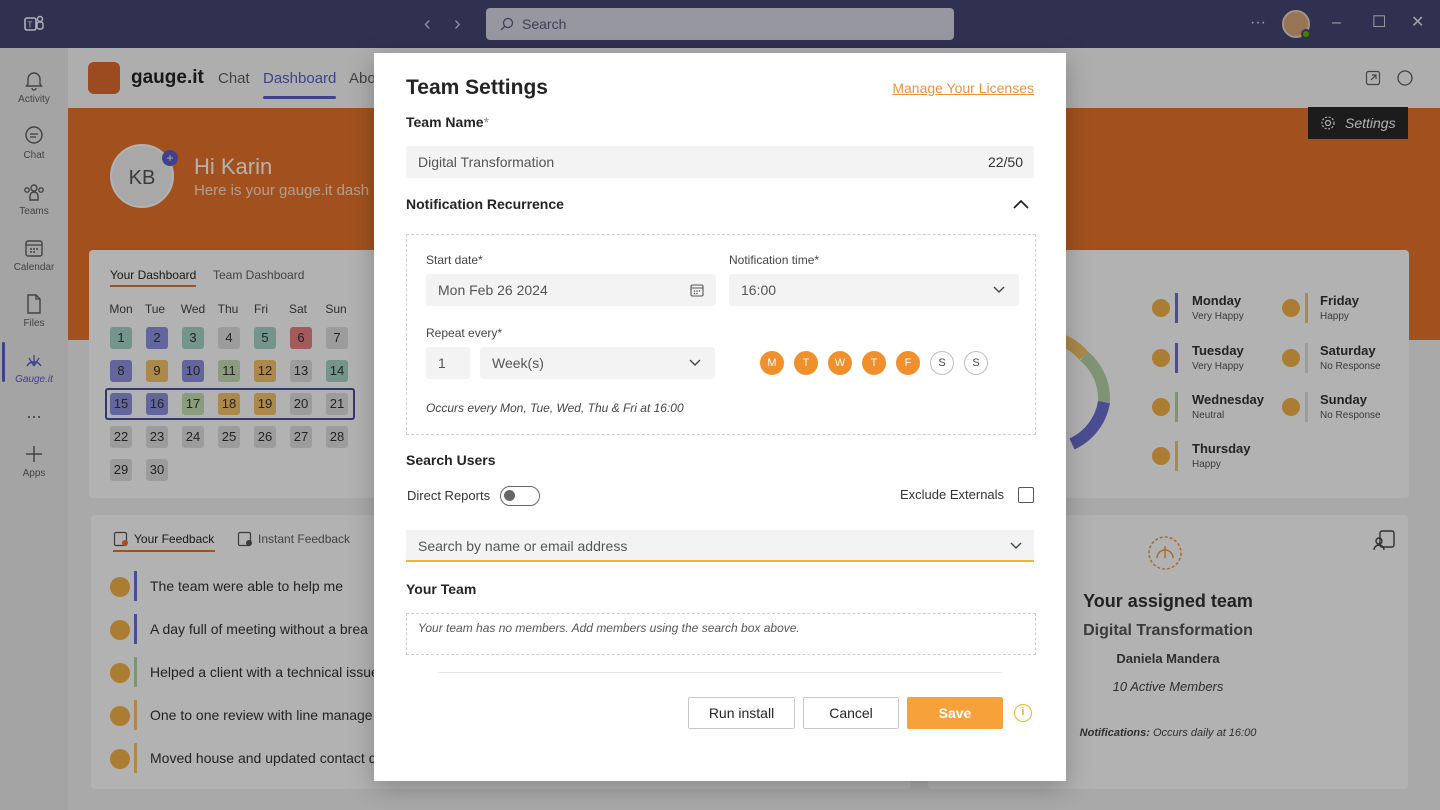 The image size is (1440, 810). What do you see at coordinates (976, 363) in the screenshot?
I see `day-toggle-sunday: S` at bounding box center [976, 363].